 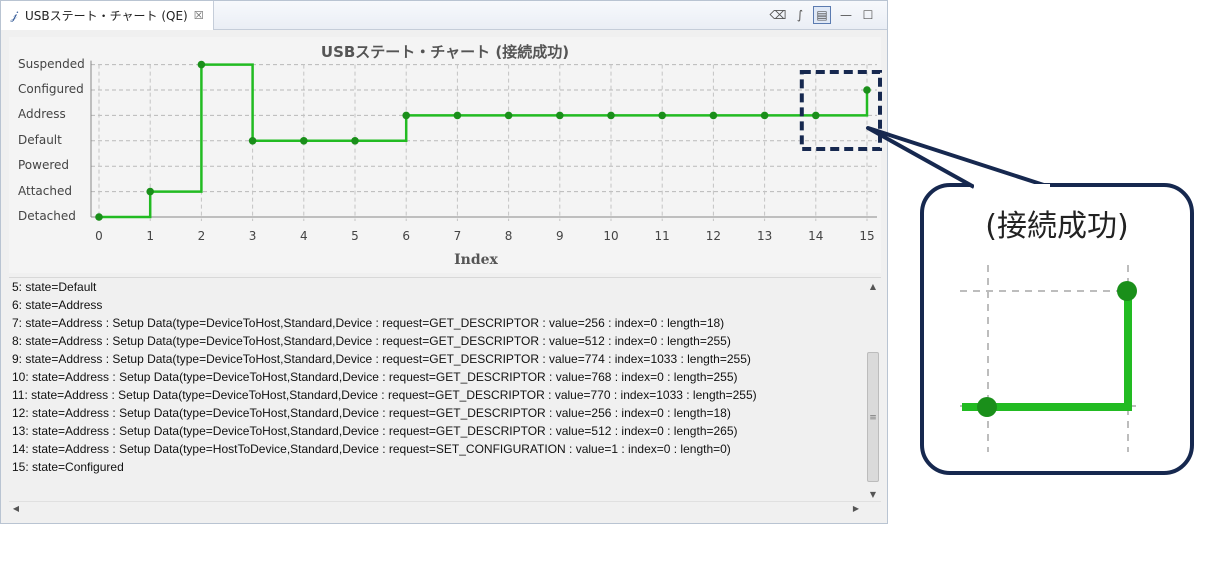 I want to click on x-tick-label: 15, so click(x=867, y=236).